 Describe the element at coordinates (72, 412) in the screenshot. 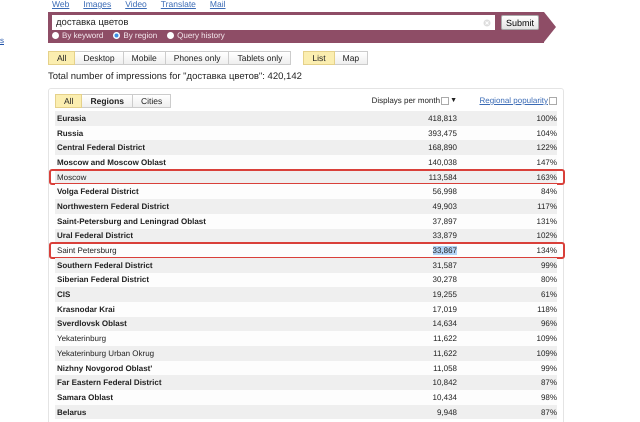

I see `region-name: Belarus` at that location.